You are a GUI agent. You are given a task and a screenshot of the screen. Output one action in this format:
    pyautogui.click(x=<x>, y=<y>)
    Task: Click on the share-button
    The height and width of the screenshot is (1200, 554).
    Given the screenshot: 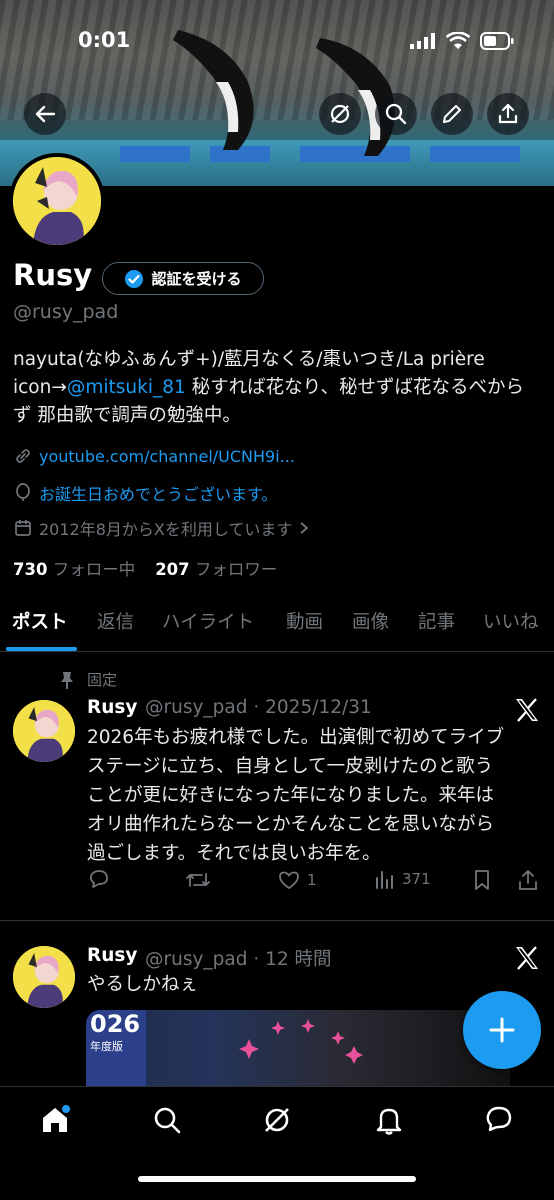 What is the action you would take?
    pyautogui.click(x=508, y=114)
    